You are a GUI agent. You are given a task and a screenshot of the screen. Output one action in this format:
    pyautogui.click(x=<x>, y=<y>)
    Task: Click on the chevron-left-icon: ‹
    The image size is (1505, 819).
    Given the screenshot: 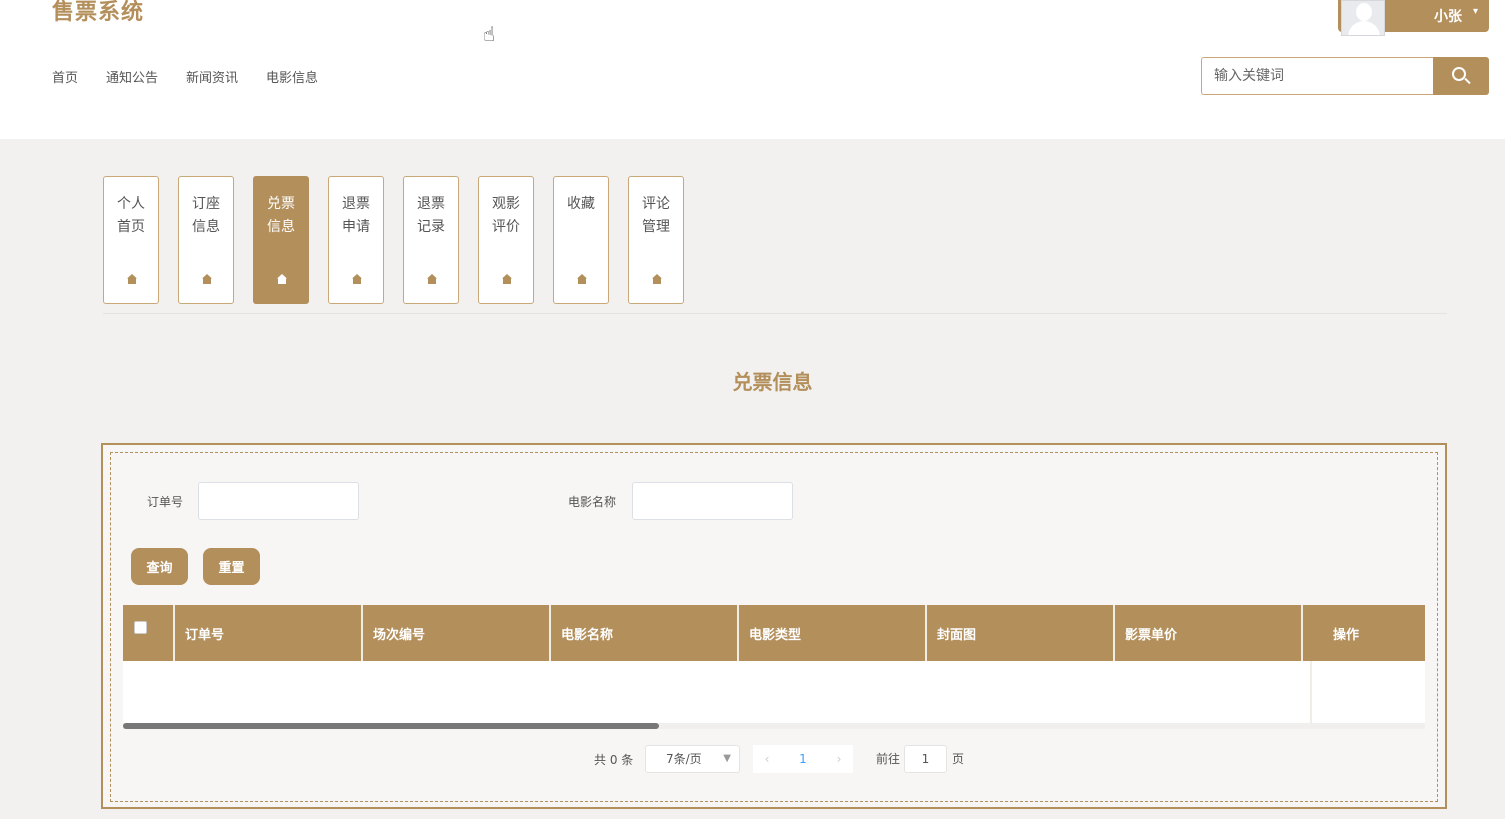 What is the action you would take?
    pyautogui.click(x=767, y=759)
    